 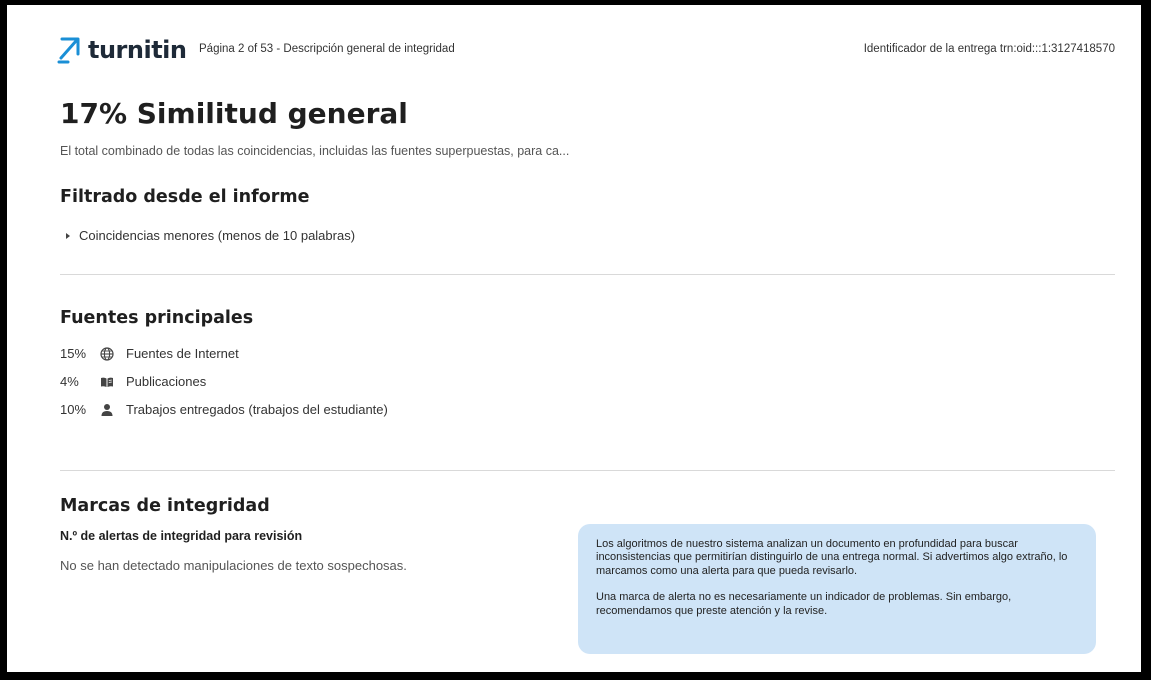 What do you see at coordinates (73, 353) in the screenshot?
I see `source-percent: 15%` at bounding box center [73, 353].